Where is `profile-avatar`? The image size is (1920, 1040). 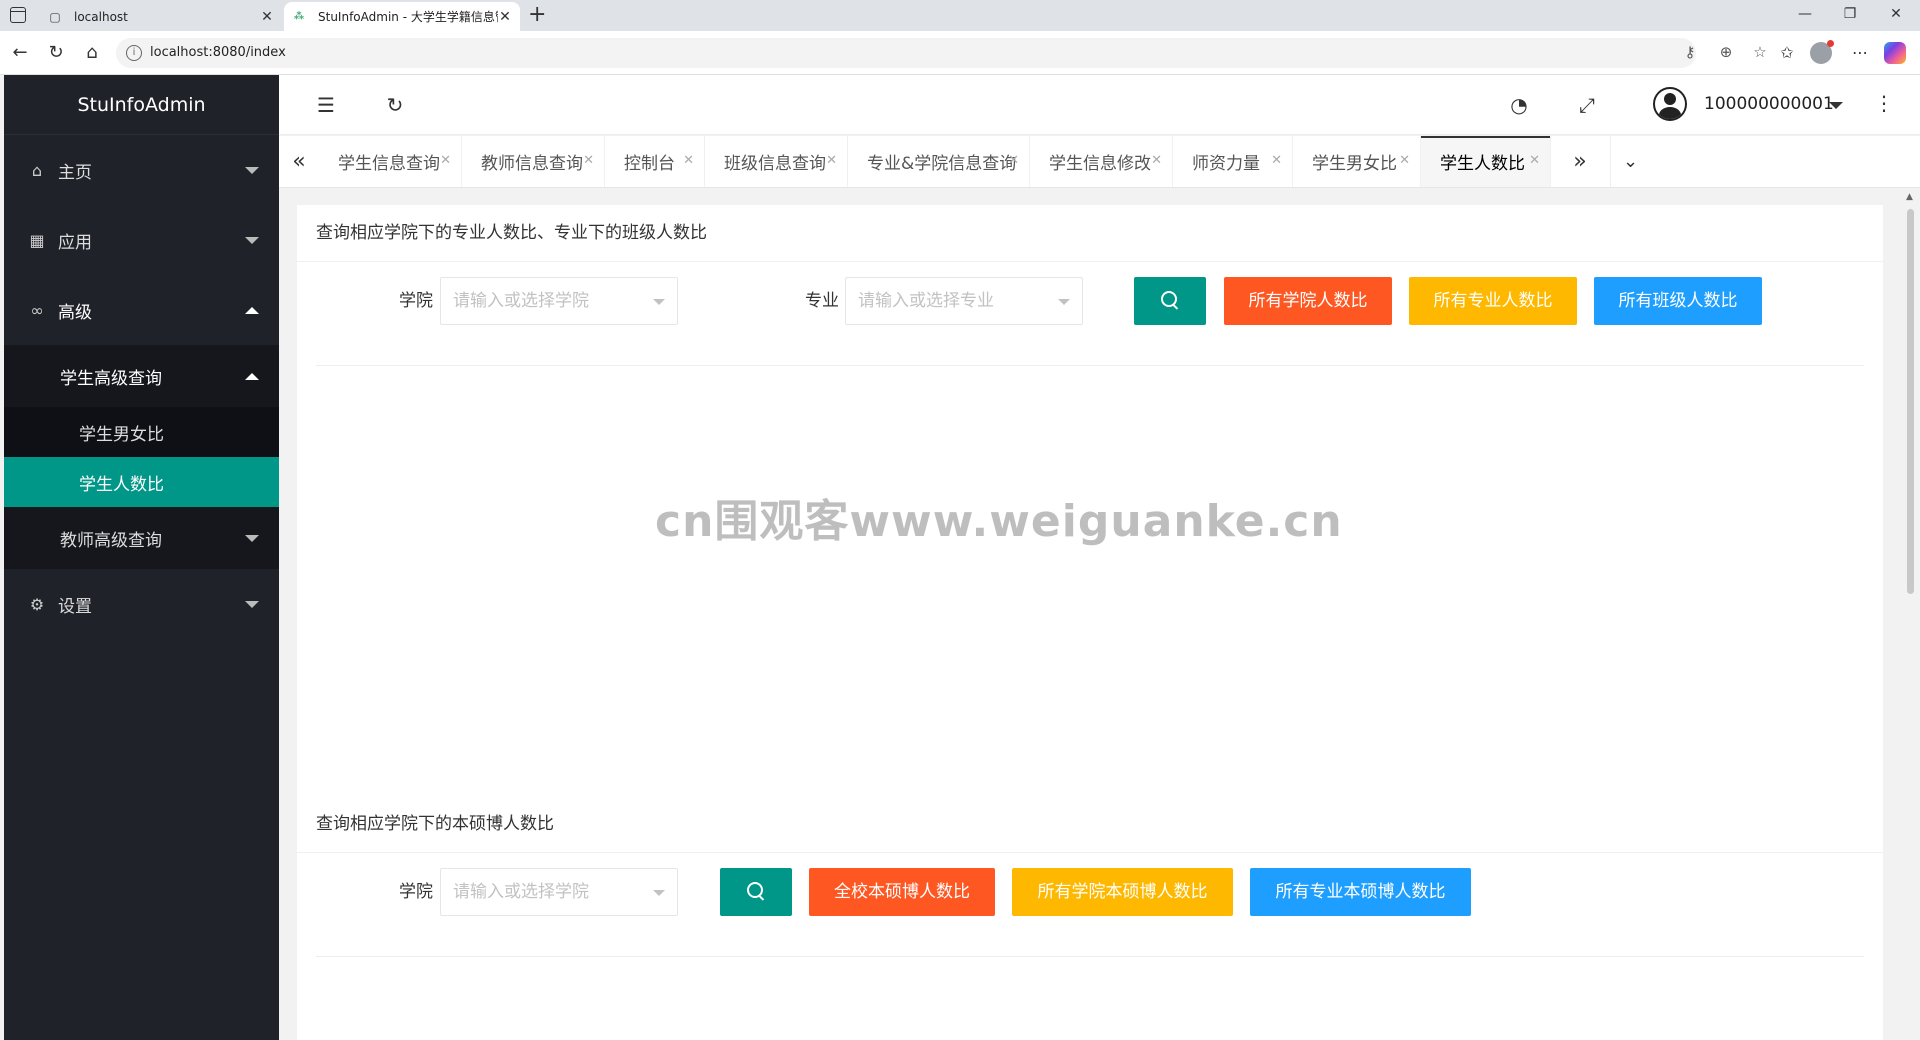
profile-avatar is located at coordinates (1822, 52).